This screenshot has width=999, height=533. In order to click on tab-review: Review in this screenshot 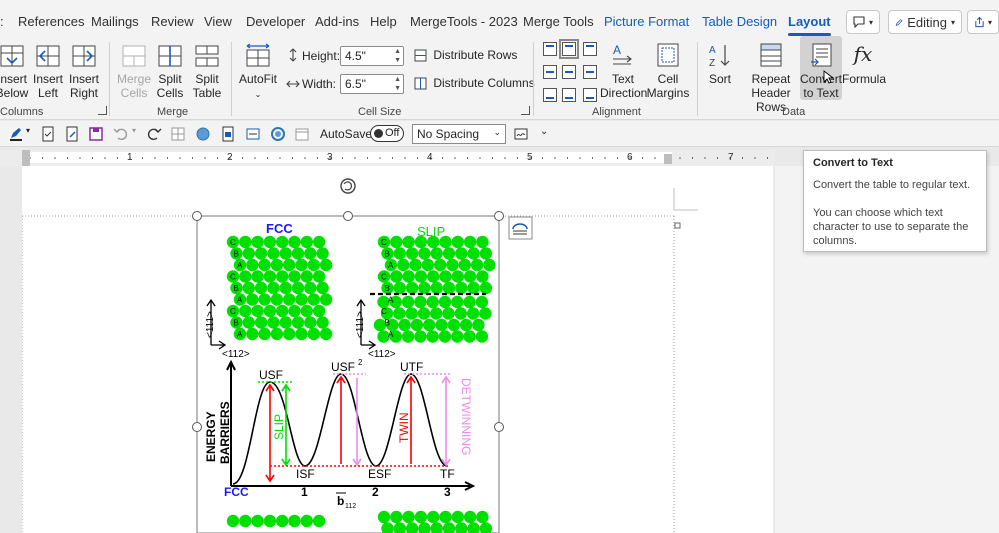, I will do `click(172, 21)`.